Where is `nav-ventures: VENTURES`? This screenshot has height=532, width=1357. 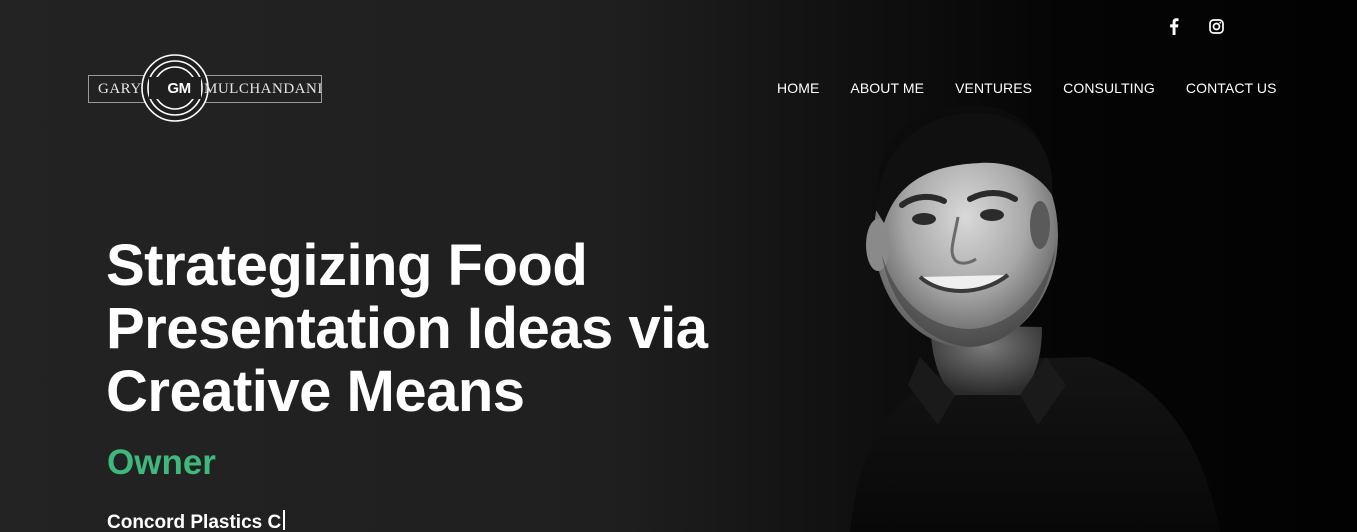 nav-ventures: VENTURES is located at coordinates (993, 88).